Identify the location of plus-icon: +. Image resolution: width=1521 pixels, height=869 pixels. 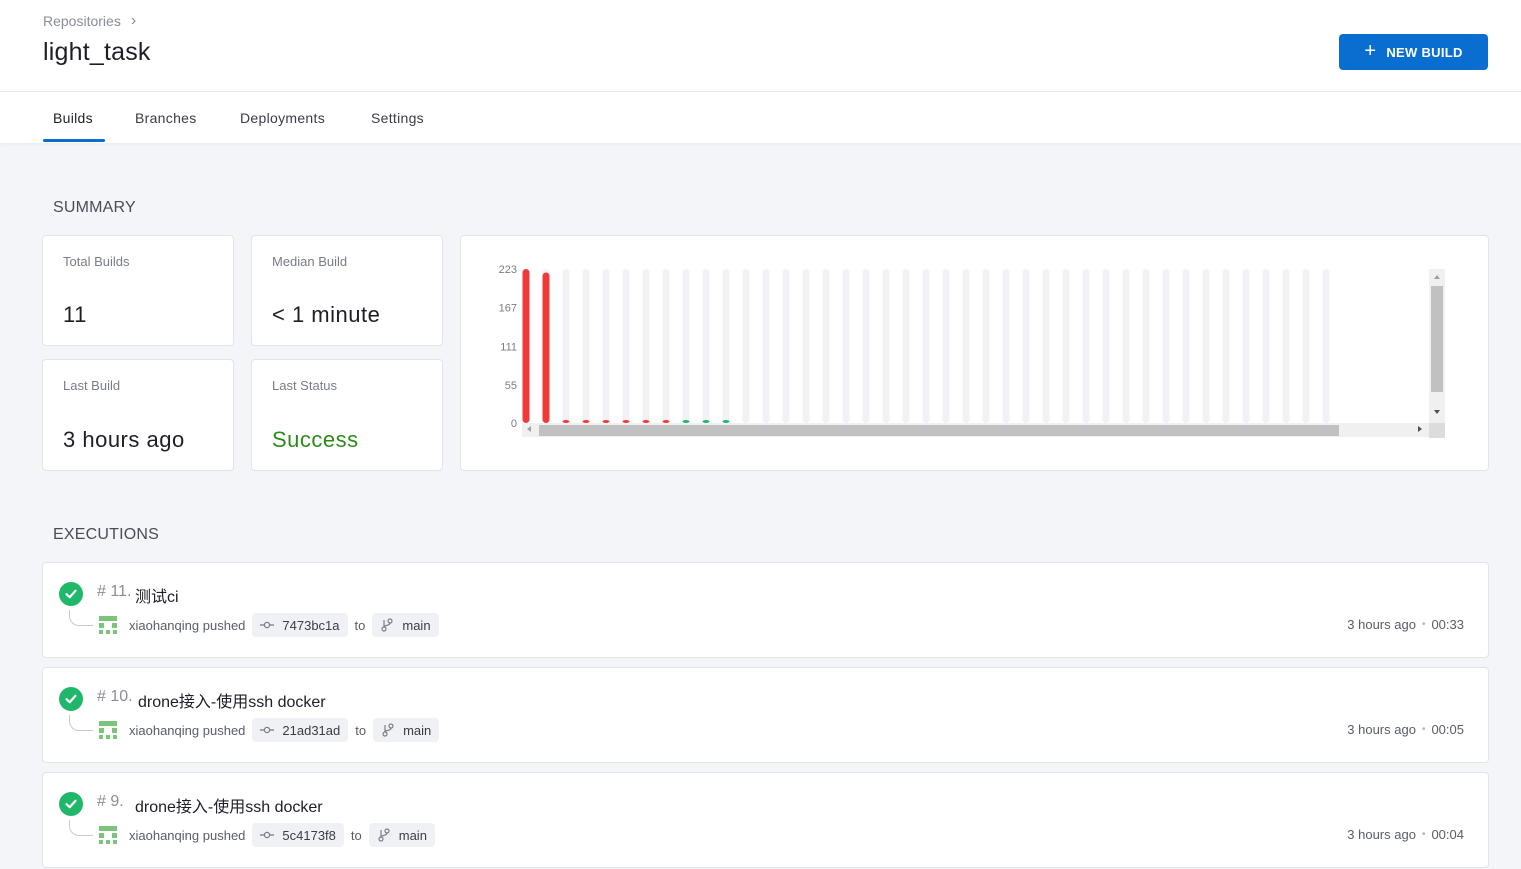
(1370, 51).